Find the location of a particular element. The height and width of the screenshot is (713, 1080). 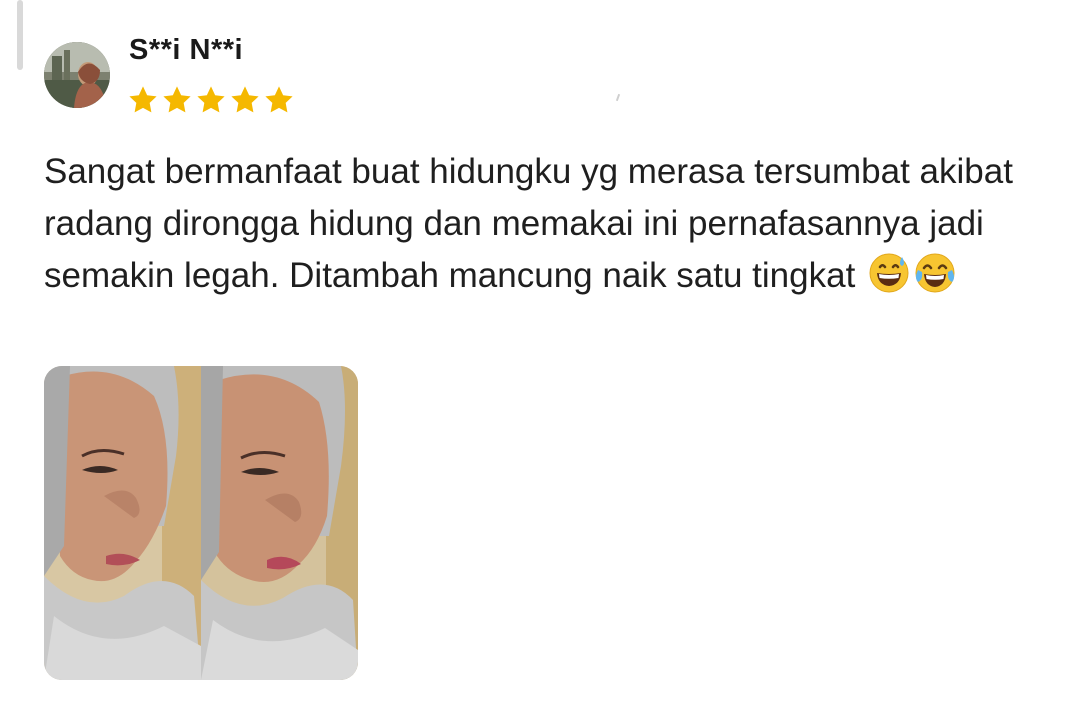

reviewer-name: S**i N**i is located at coordinates (186, 50).